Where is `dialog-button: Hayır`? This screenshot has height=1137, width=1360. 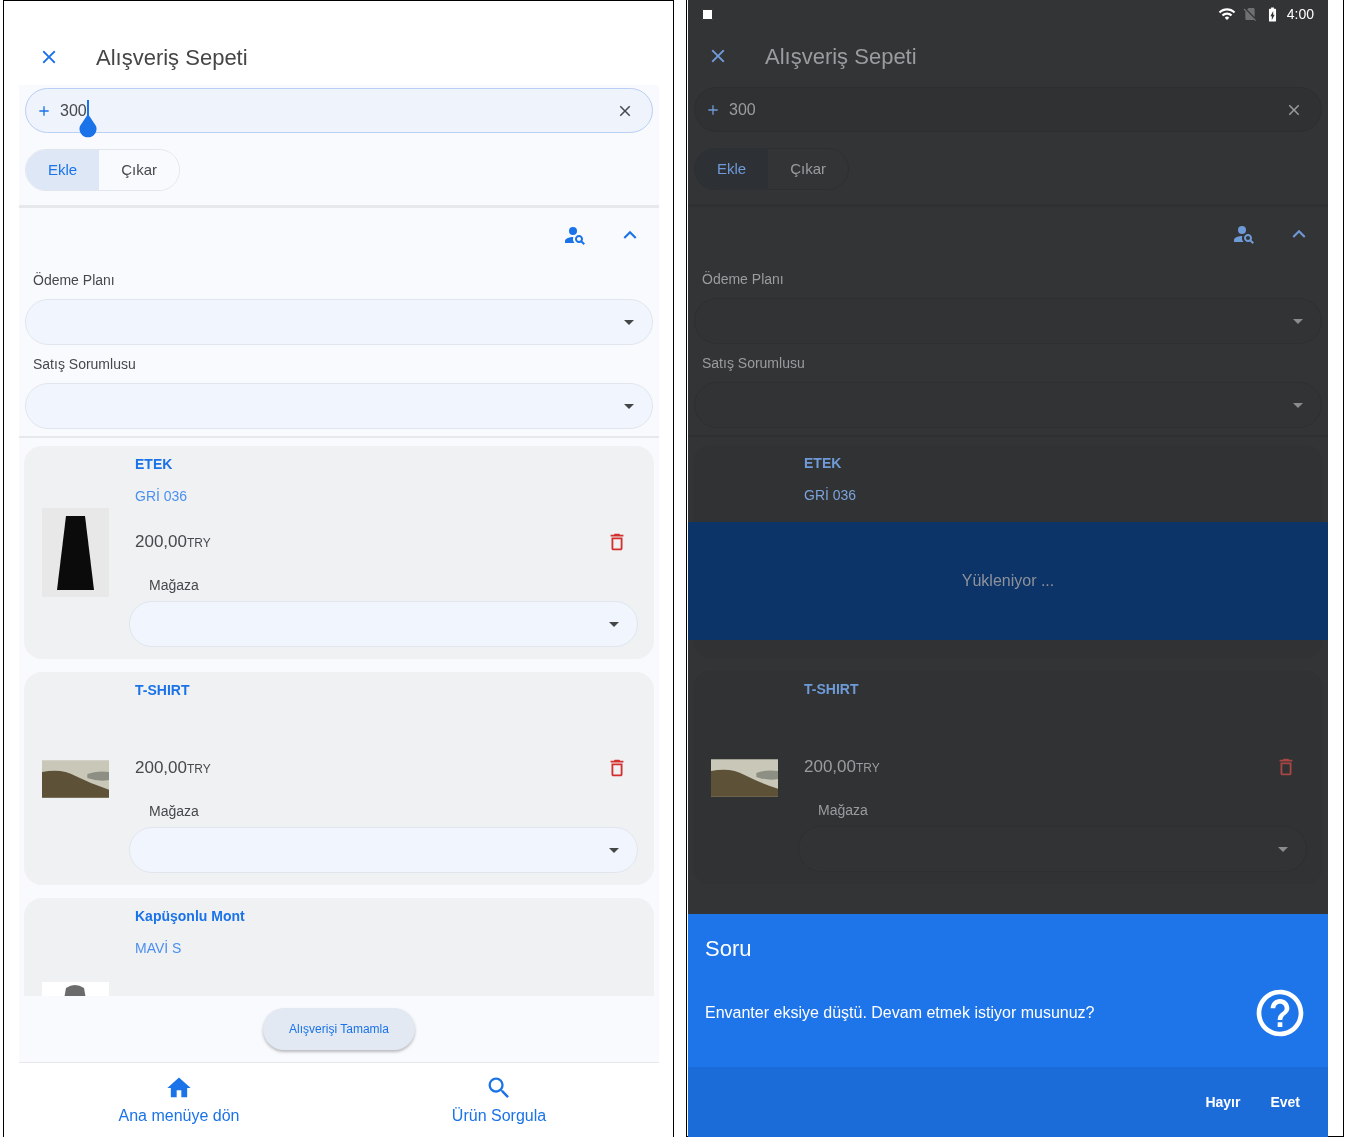
dialog-button: Hayır is located at coordinates (1223, 1102).